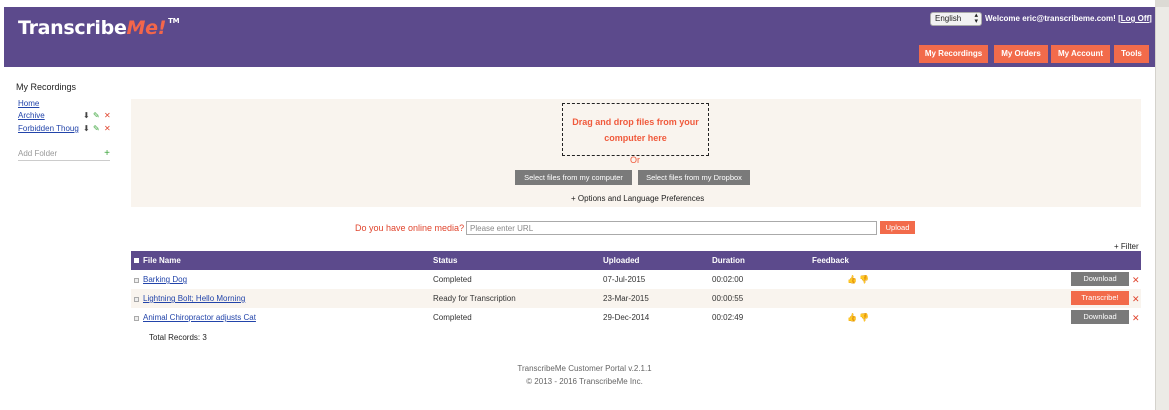 The height and width of the screenshot is (410, 1169). I want to click on transcribe-button: Transcribe!, so click(1100, 298).